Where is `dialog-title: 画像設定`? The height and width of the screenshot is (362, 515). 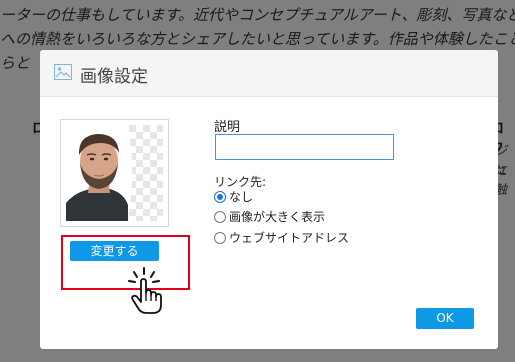
dialog-title: 画像設定 is located at coordinates (114, 77).